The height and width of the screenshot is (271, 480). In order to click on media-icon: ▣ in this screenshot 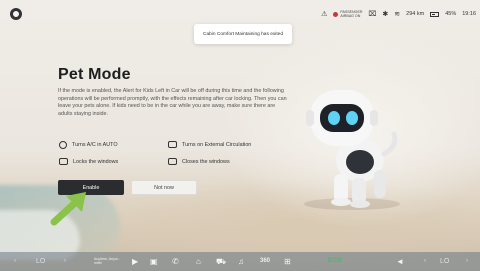, I will do `click(154, 261)`.